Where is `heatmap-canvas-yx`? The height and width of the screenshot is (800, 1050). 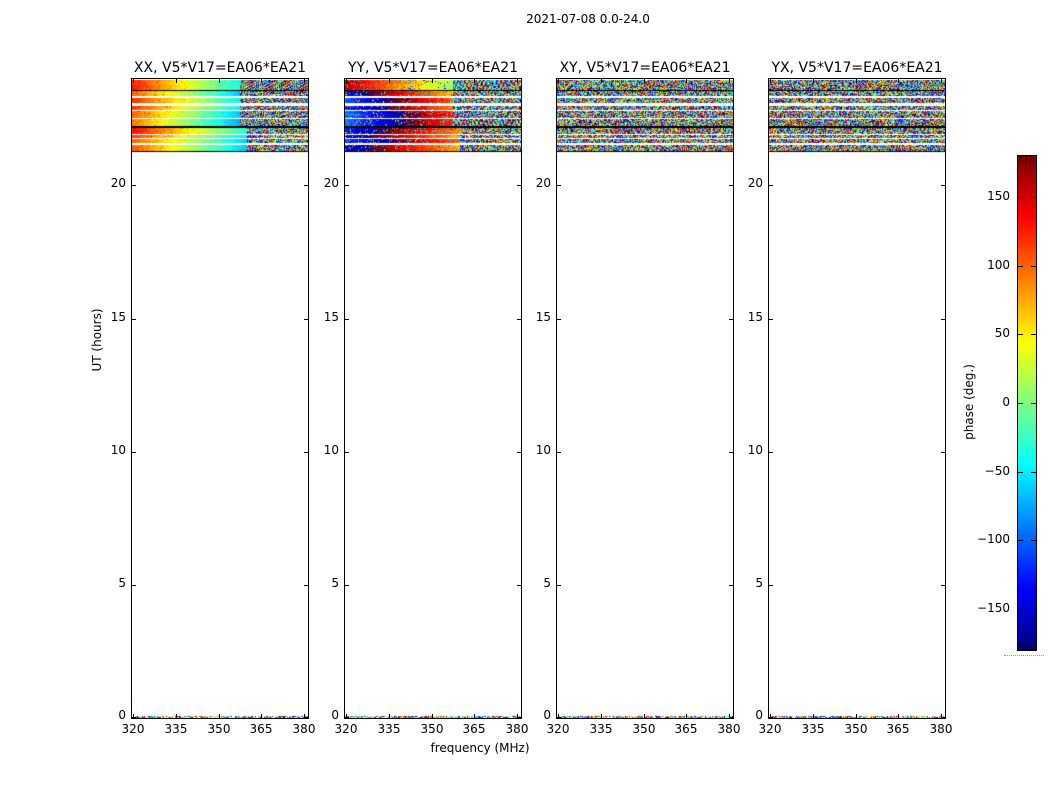
heatmap-canvas-yx is located at coordinates (857, 398).